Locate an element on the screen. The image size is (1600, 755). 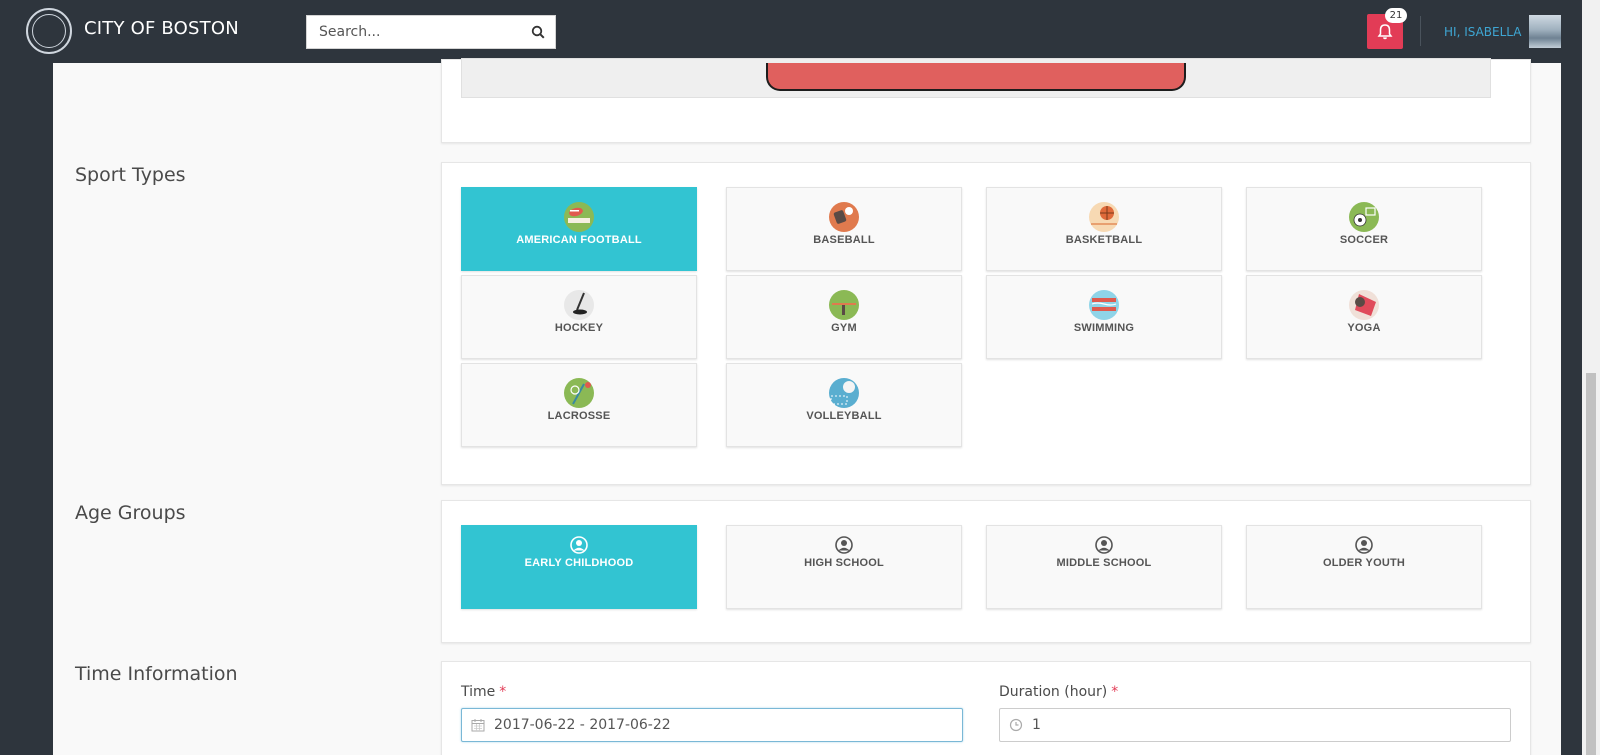
swimming-icon is located at coordinates (1104, 305).